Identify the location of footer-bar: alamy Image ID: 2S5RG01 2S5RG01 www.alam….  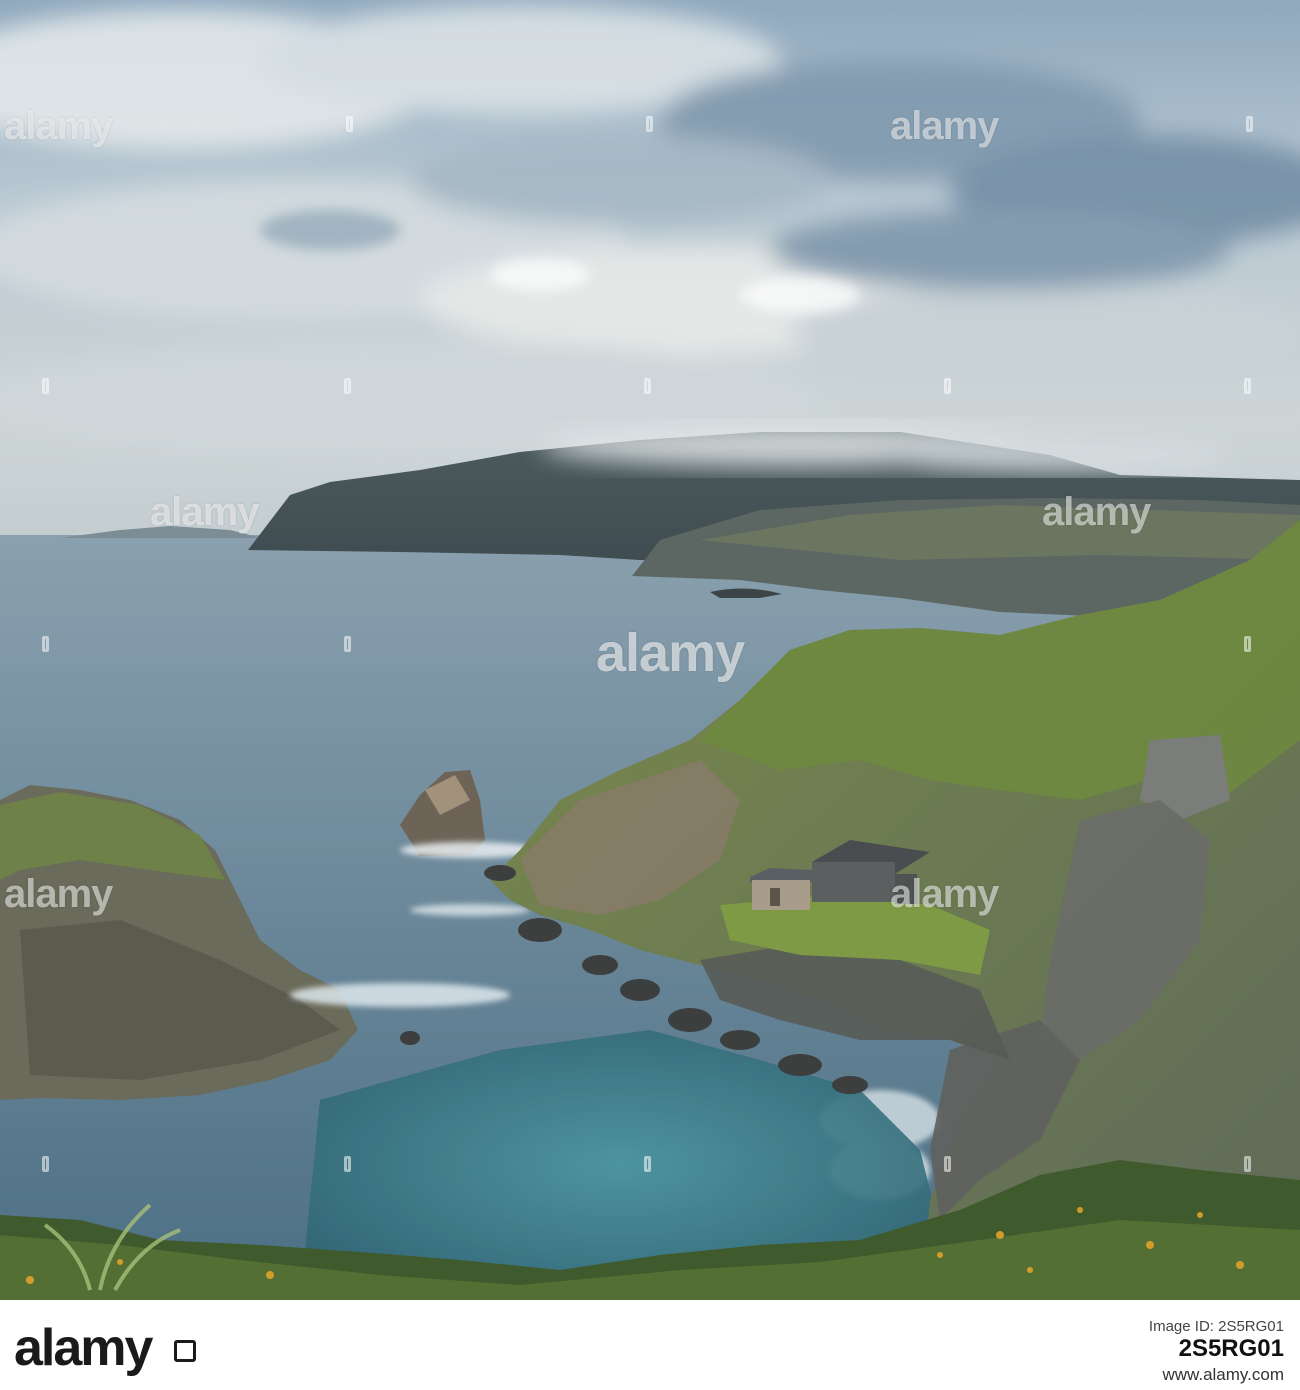
(650, 1345).